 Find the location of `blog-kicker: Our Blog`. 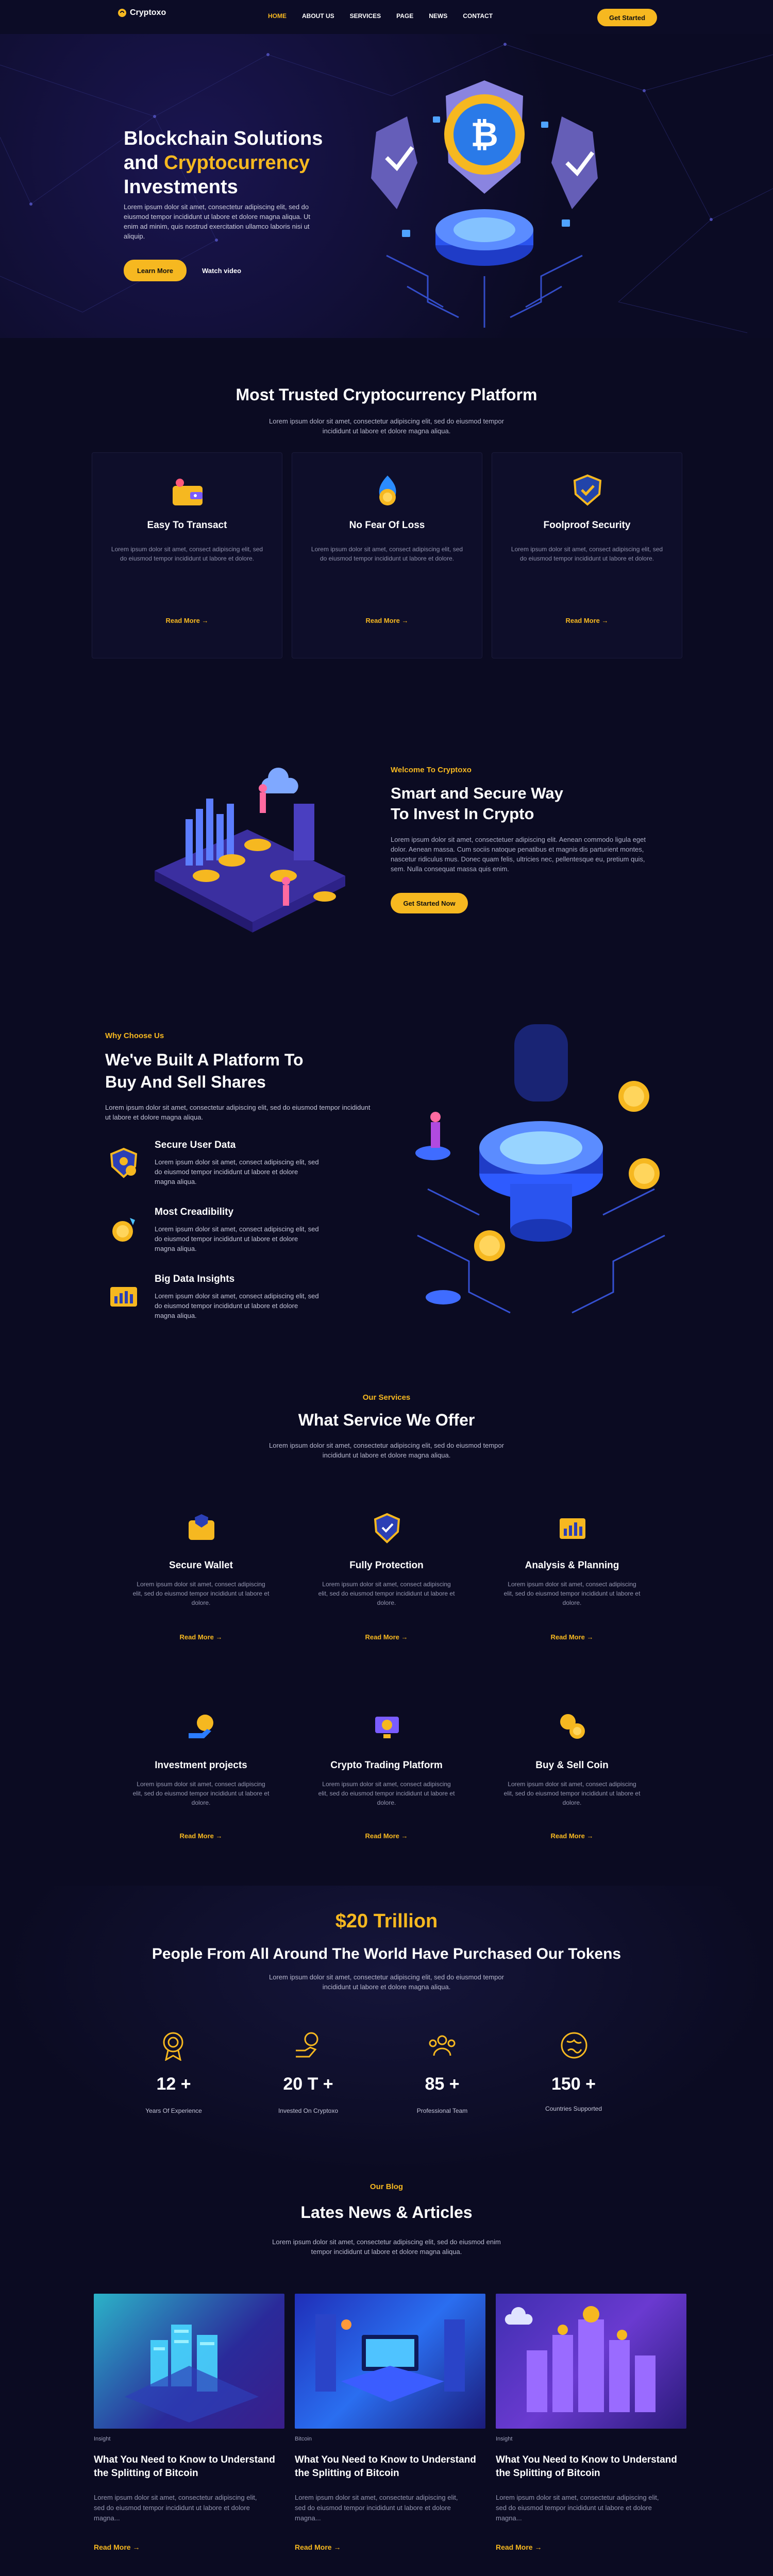

blog-kicker: Our Blog is located at coordinates (386, 2186).